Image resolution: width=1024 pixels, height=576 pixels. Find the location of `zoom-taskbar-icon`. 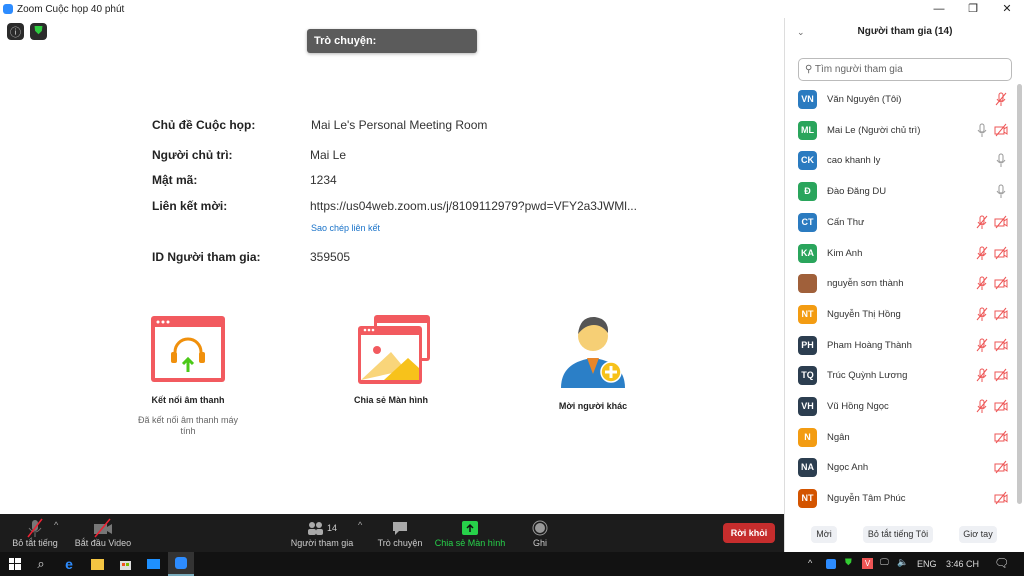

zoom-taskbar-icon is located at coordinates (181, 564).